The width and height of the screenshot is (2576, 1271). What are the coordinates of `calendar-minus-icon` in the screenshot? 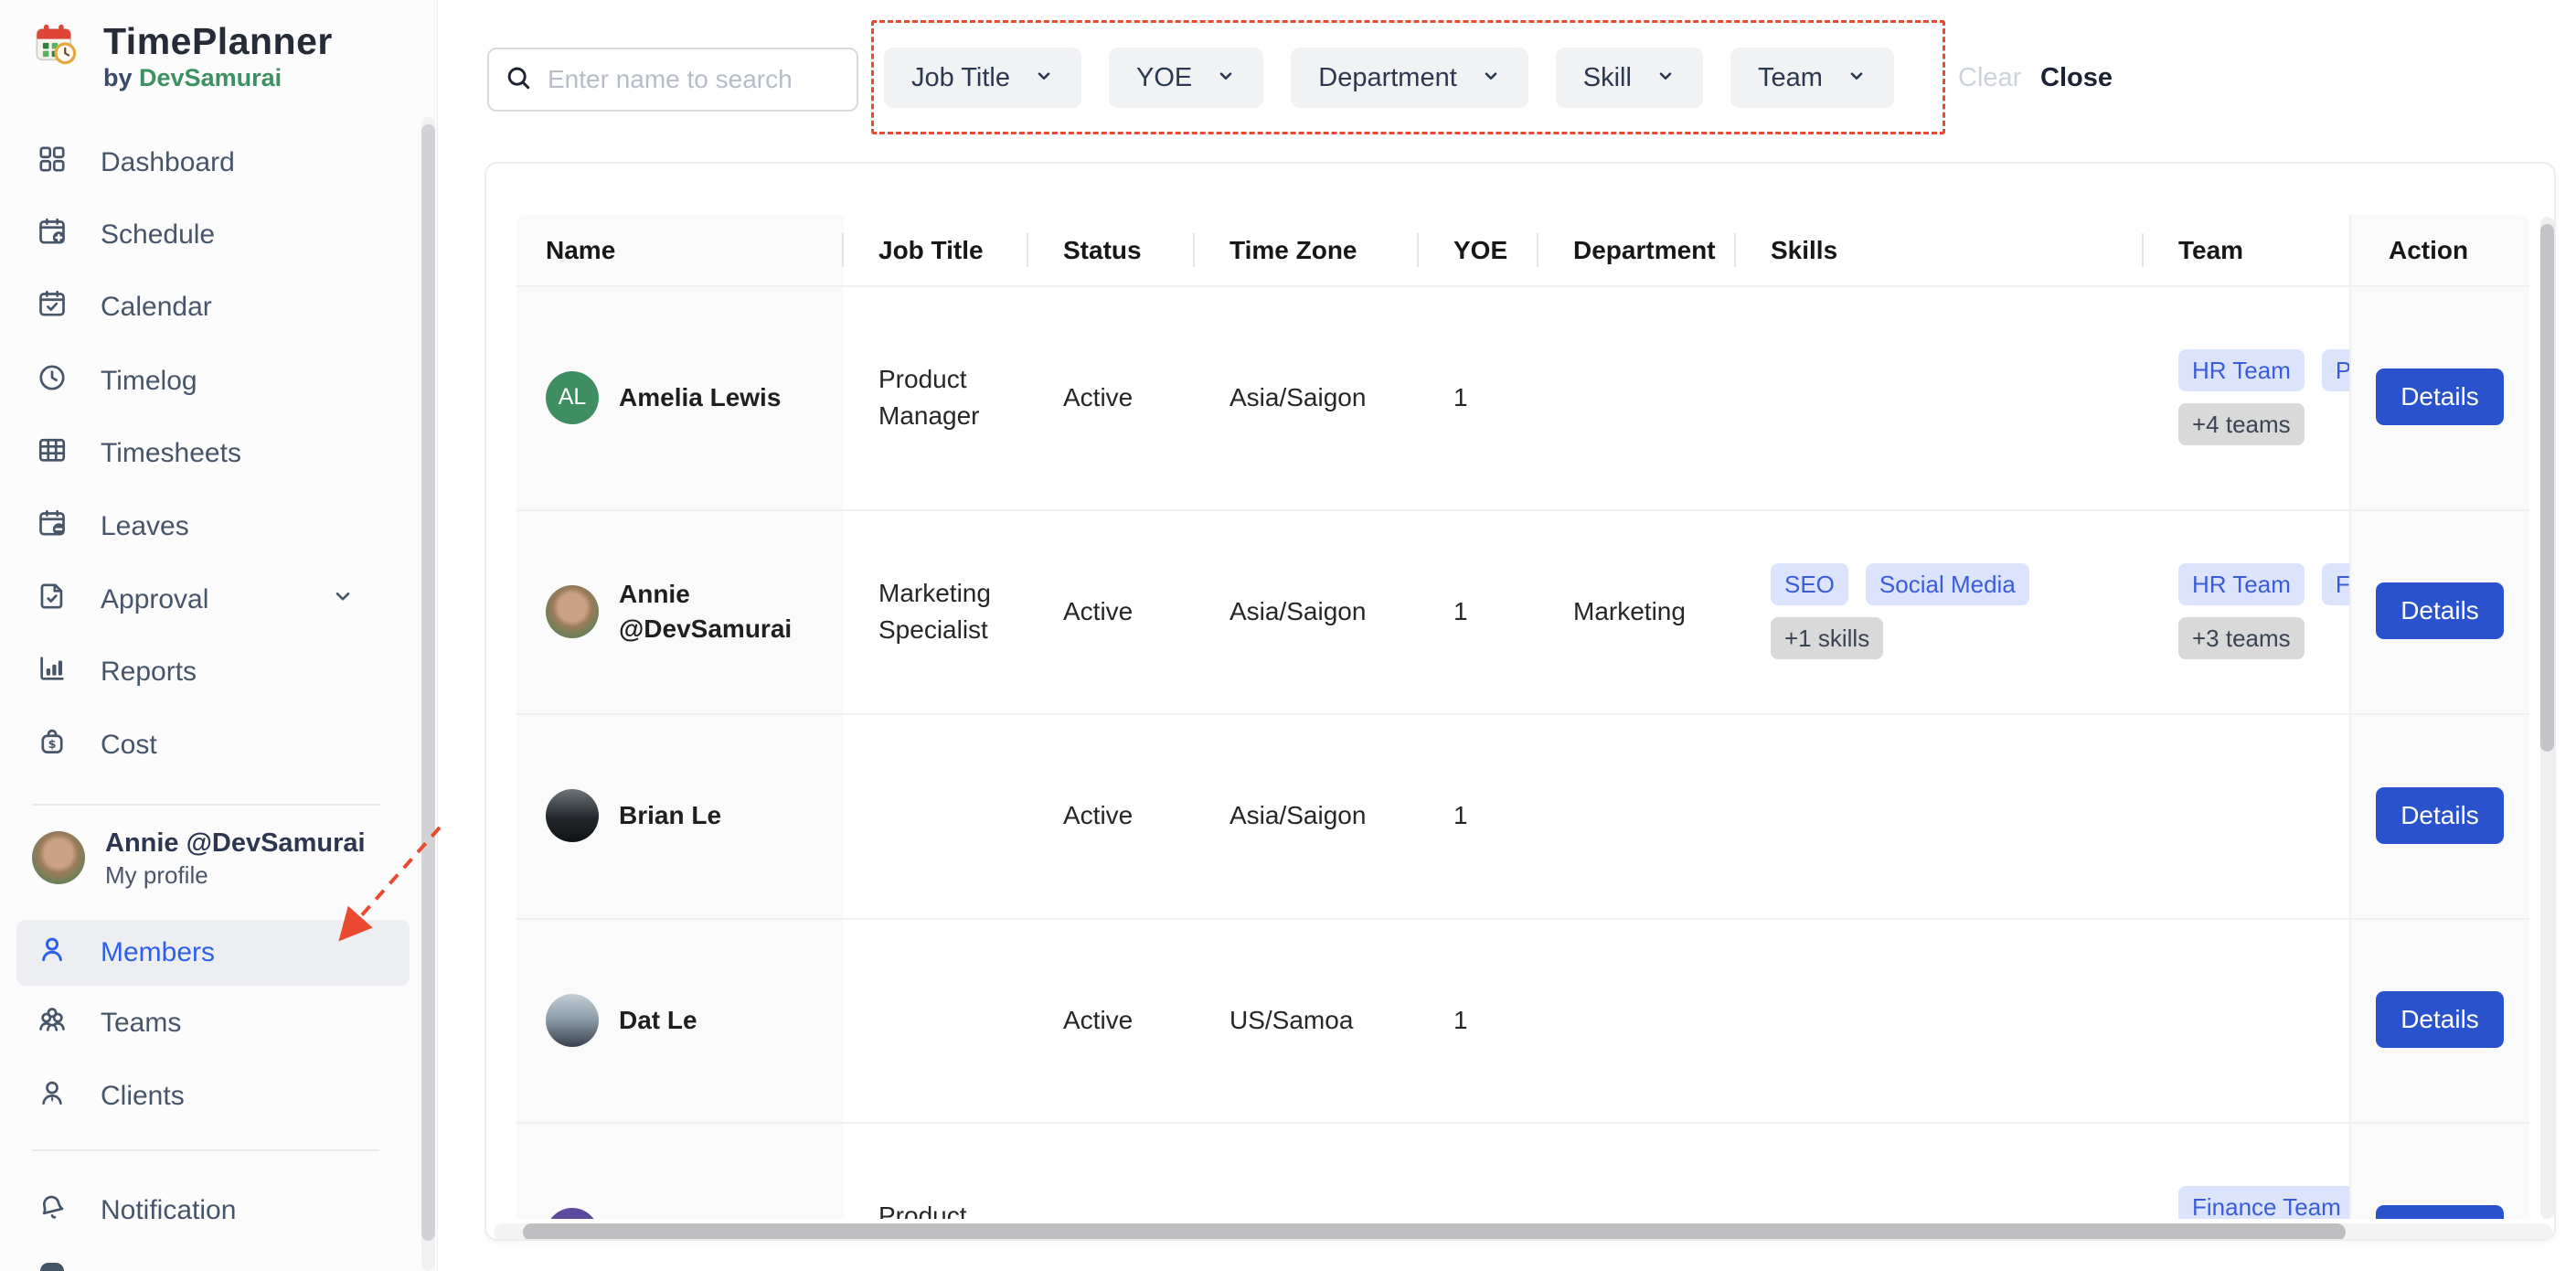 It's located at (52, 526).